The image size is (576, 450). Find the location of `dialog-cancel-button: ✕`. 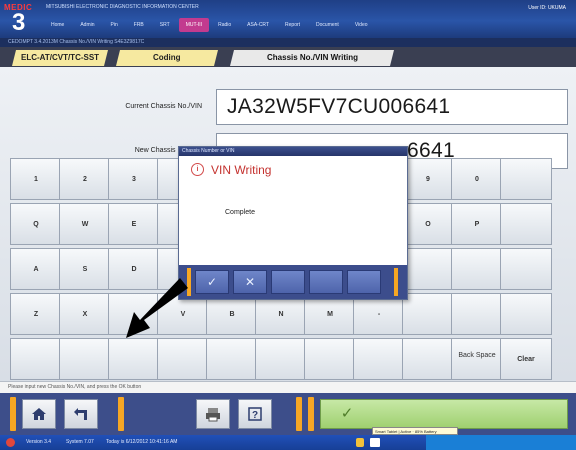

dialog-cancel-button: ✕ is located at coordinates (250, 282).